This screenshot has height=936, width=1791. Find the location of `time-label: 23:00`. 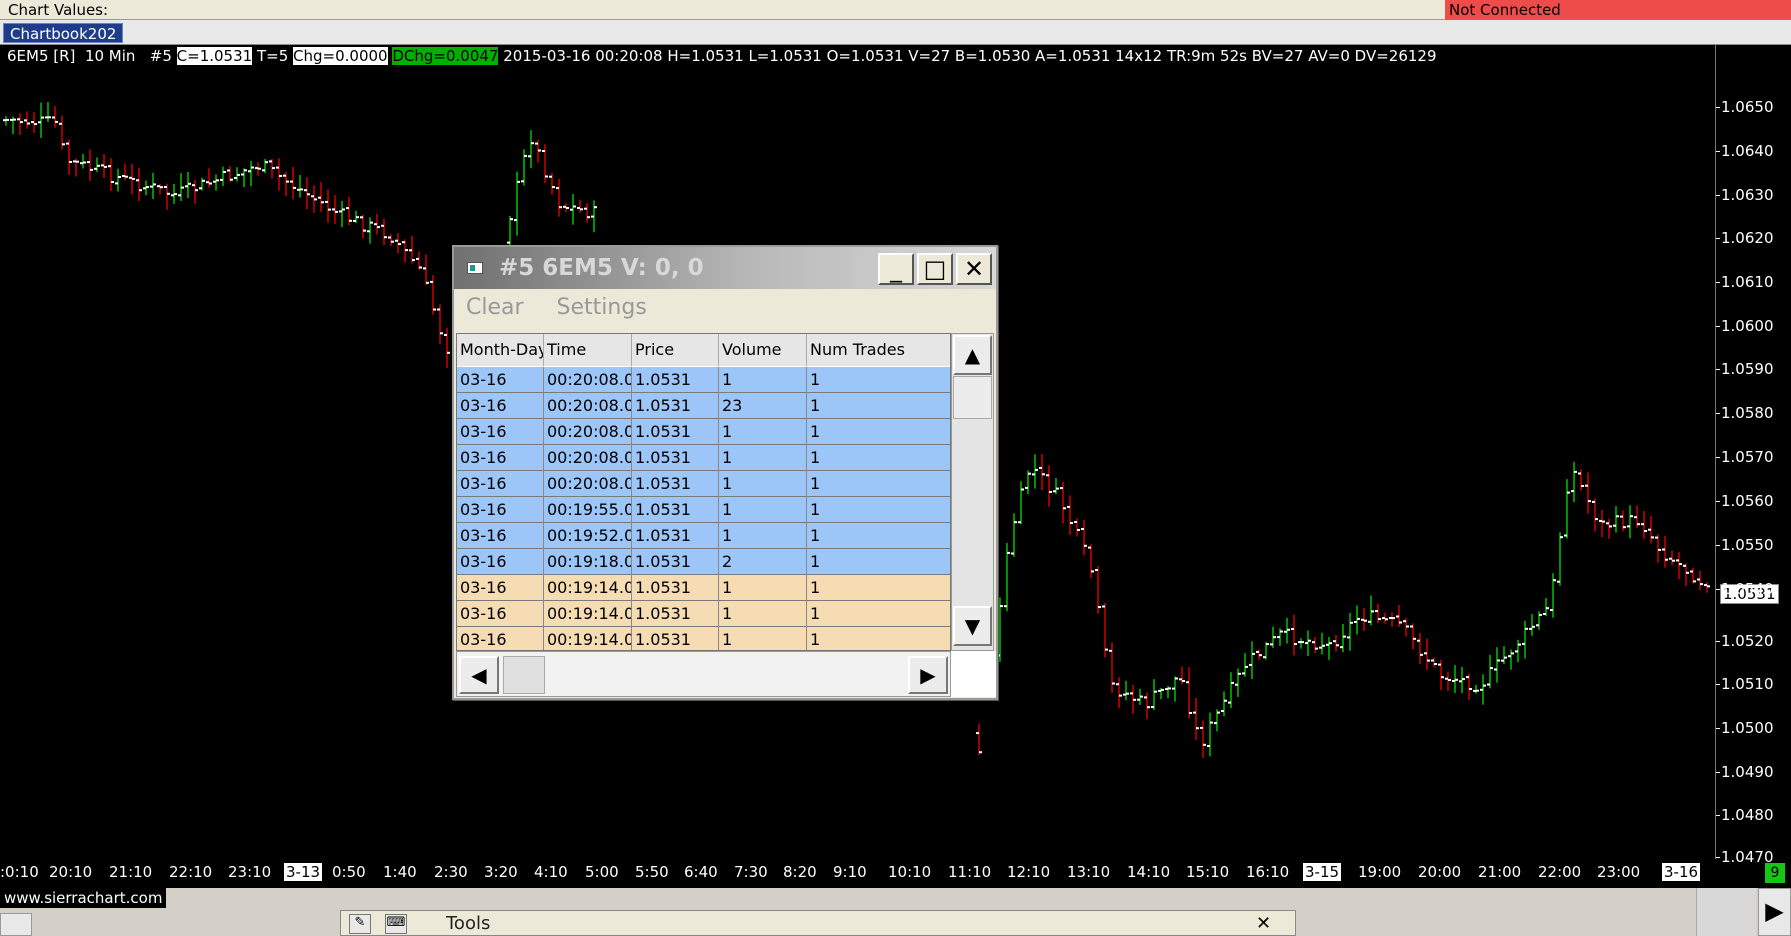

time-label: 23:00 is located at coordinates (1619, 872).